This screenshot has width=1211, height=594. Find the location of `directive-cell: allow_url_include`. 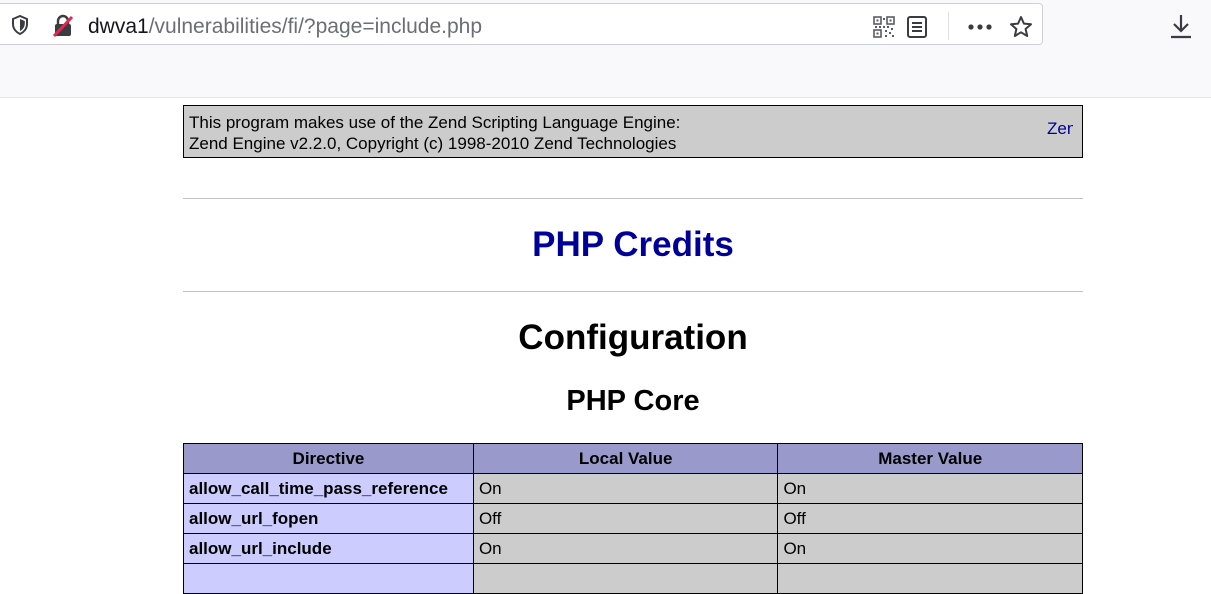

directive-cell: allow_url_include is located at coordinates (328, 548).